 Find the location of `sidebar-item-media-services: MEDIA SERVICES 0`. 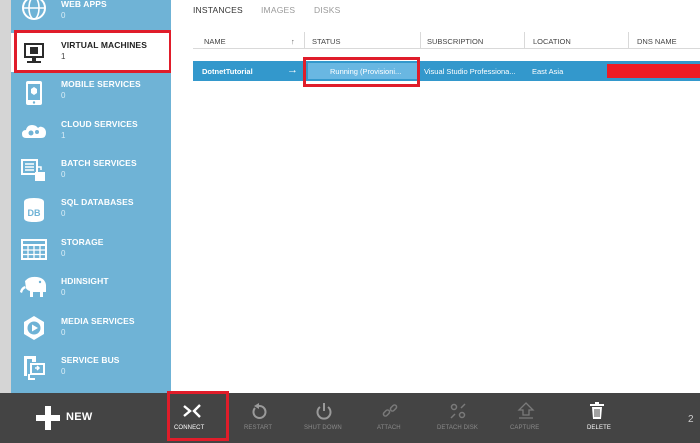

sidebar-item-media-services: MEDIA SERVICES 0 is located at coordinates (91, 328).